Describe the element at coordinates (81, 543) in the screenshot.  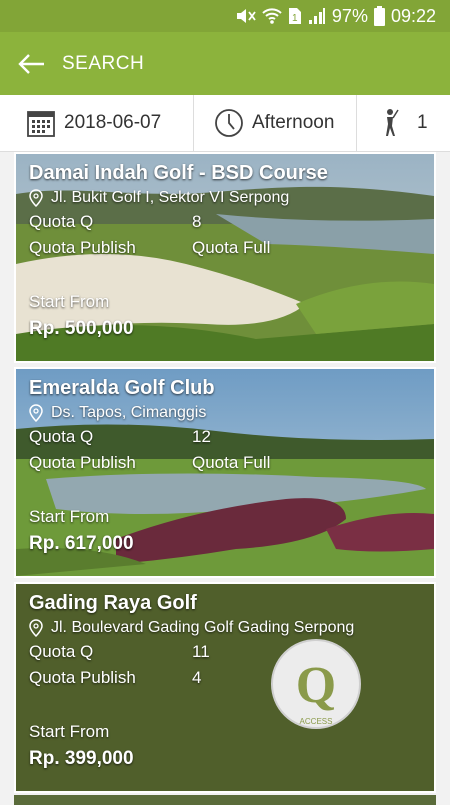
I see `price: Rp. 617,000` at that location.